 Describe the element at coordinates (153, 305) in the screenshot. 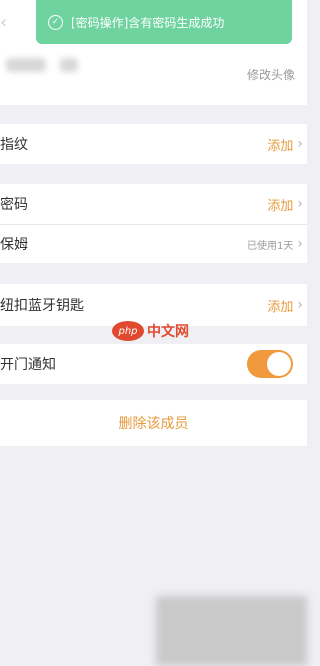

I see `bluetooth-key-row: 纽扣蓝牙钥匙 添加 ›` at that location.